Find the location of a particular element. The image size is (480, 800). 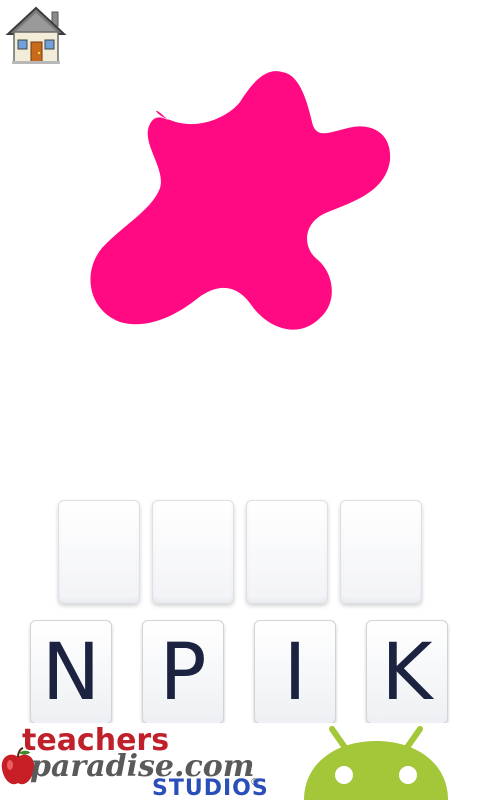

tile-letter: N is located at coordinates (71, 673).